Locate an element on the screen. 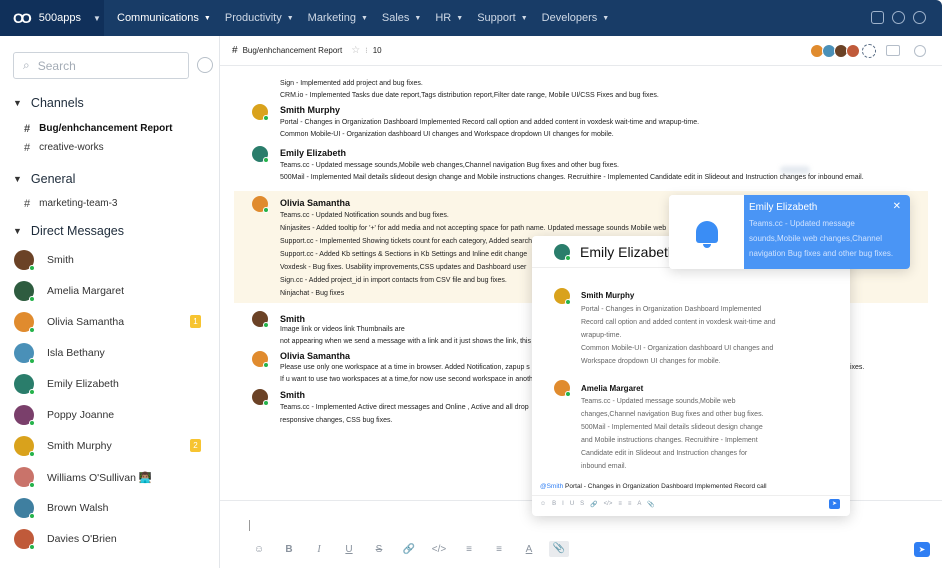 Image resolution: width=942 pixels, height=568 pixels. help-icon is located at coordinates (898, 17).